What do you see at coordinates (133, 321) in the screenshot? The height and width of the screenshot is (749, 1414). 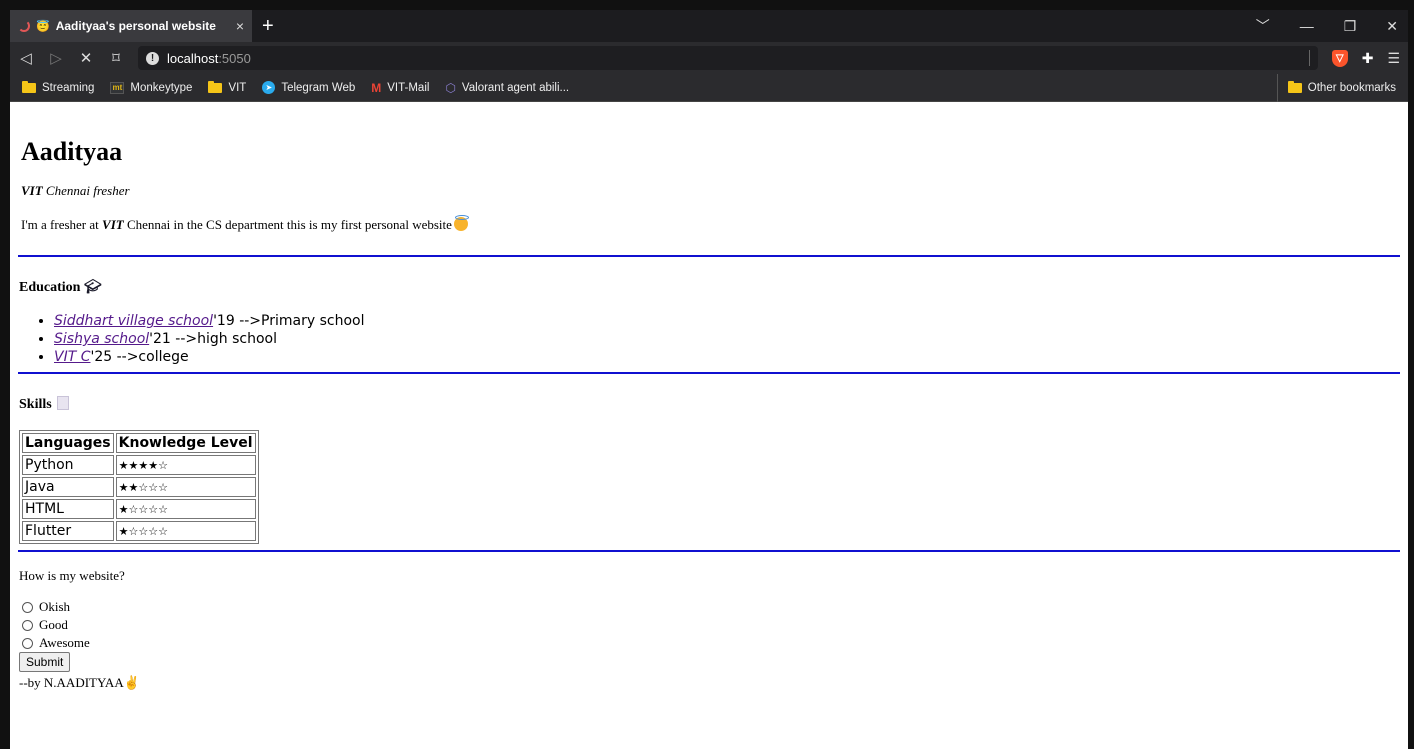 I see `school-link: Siddhart village school` at bounding box center [133, 321].